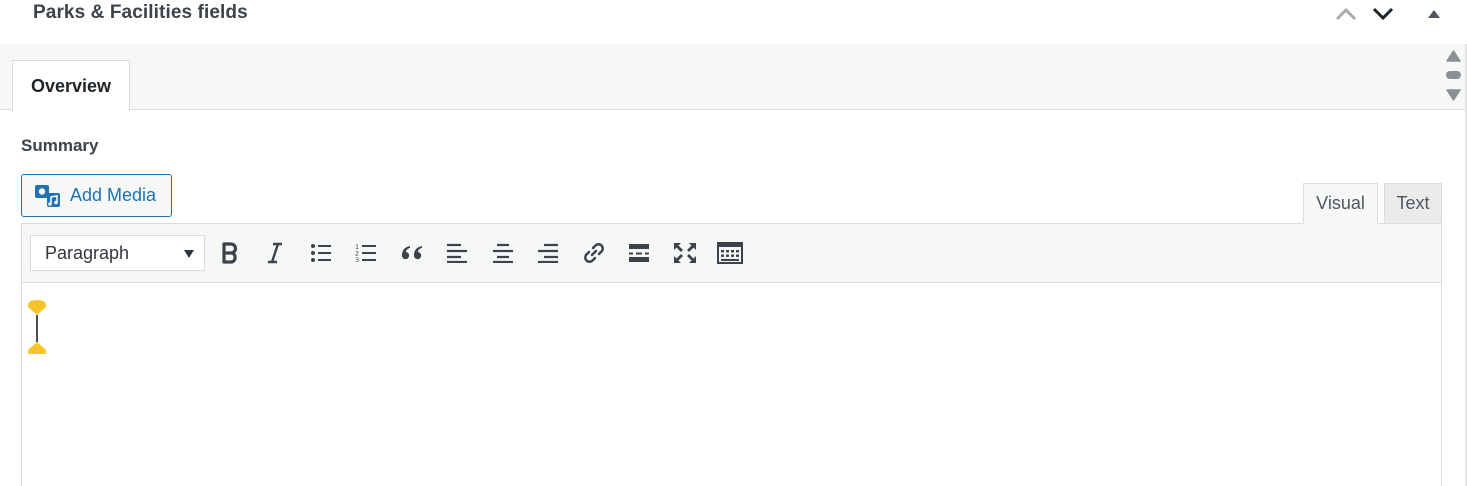 The width and height of the screenshot is (1467, 486). What do you see at coordinates (60, 145) in the screenshot?
I see `summary-field-label: Summary` at bounding box center [60, 145].